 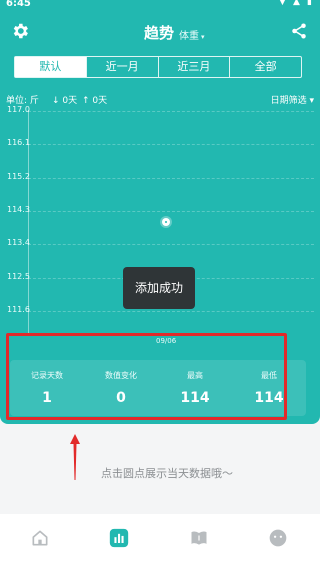 I want to click on unit-row: 单位: 斤 ↓ 0天 ↑ 0天 日期筛选 ▾, so click(x=160, y=99).